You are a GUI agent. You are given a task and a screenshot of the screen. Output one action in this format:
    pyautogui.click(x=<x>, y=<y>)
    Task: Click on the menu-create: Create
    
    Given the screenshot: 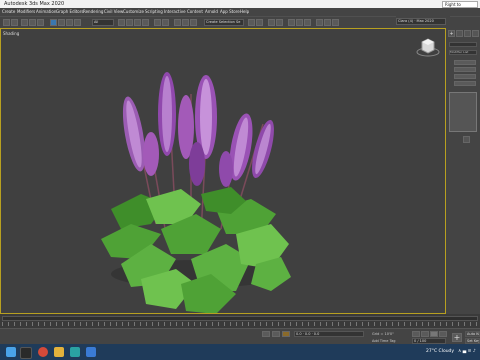 What is the action you would take?
    pyautogui.click(x=8, y=11)
    